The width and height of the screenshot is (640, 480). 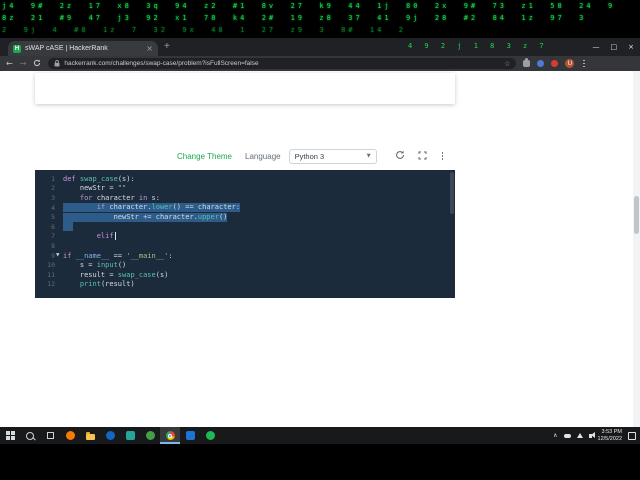 I want to click on search-button, so click(x=30, y=435).